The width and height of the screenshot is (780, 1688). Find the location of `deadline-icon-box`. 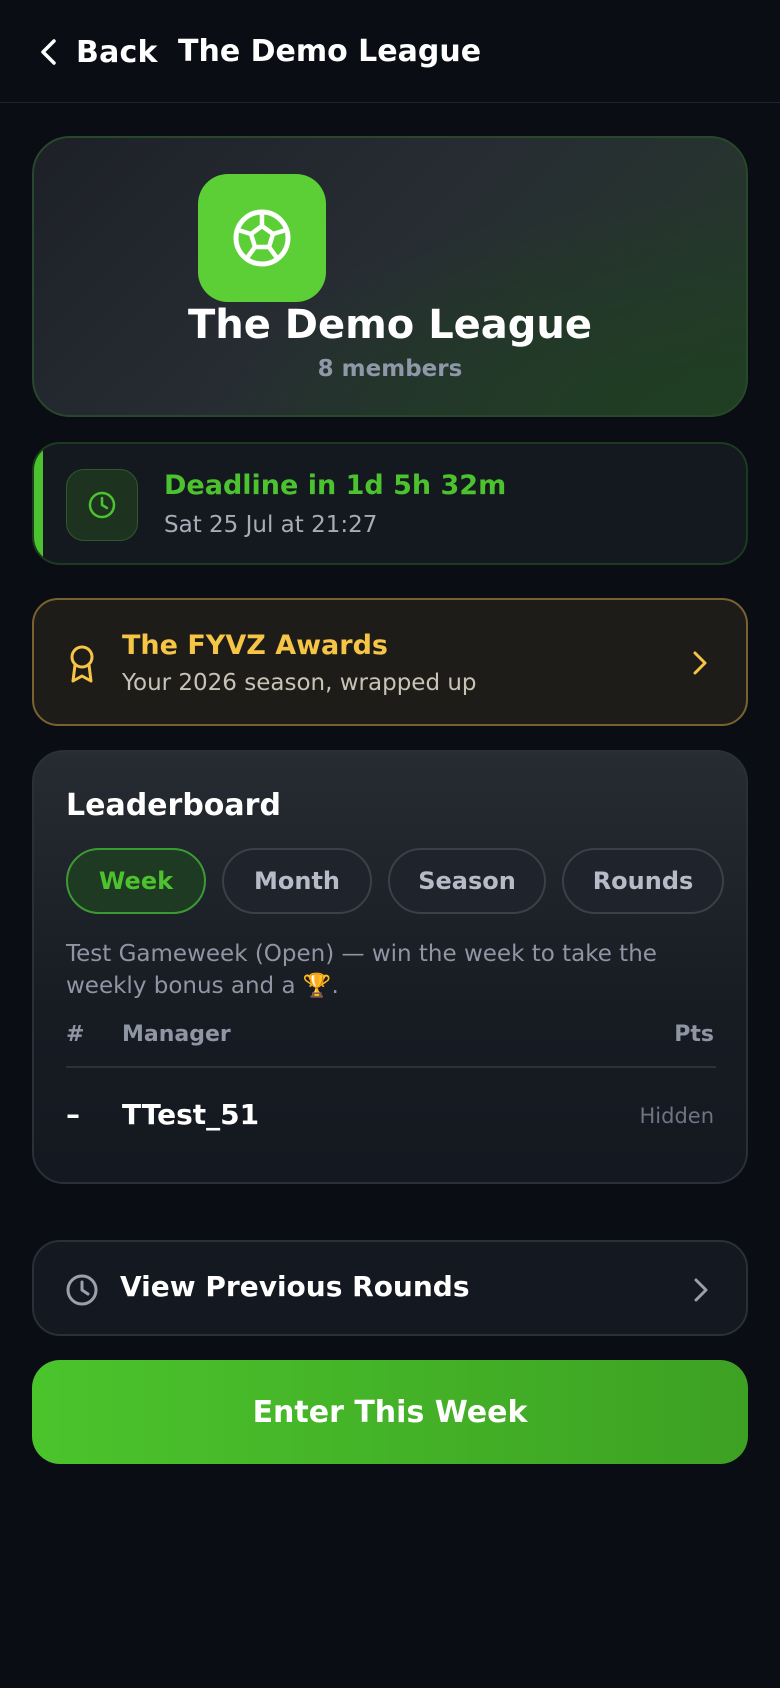

deadline-icon-box is located at coordinates (102, 505).